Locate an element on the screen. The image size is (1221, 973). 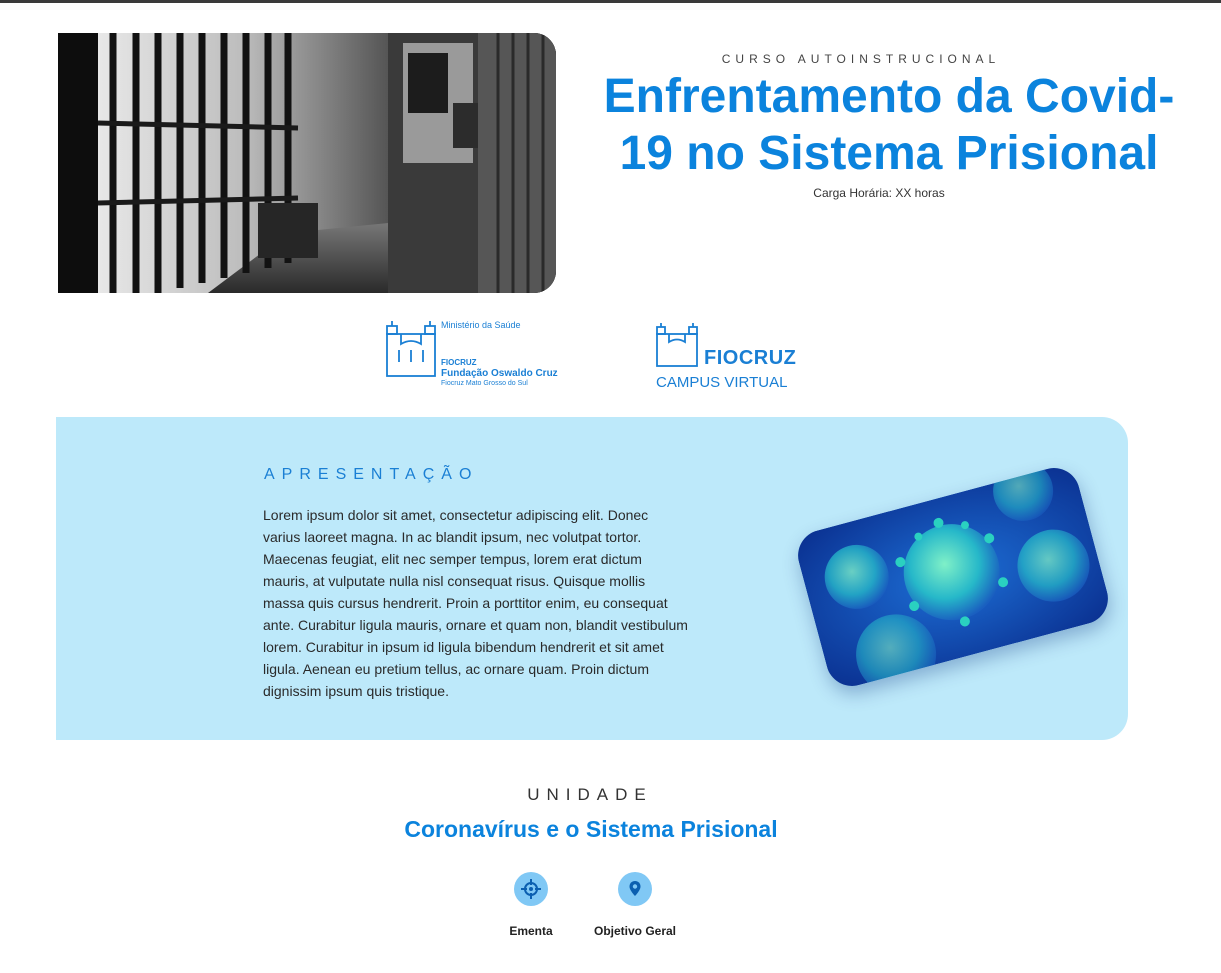
logo-line-fundacao: Fundação Oswaldo Cruz is located at coordinates (499, 373).